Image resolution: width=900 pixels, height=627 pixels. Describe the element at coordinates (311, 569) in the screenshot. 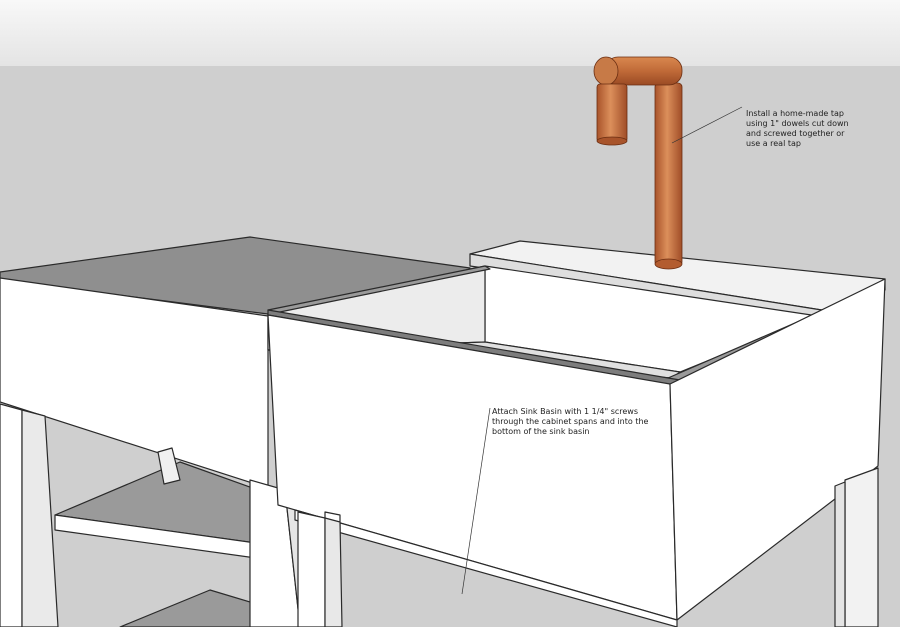

I see `mid-leg` at that location.